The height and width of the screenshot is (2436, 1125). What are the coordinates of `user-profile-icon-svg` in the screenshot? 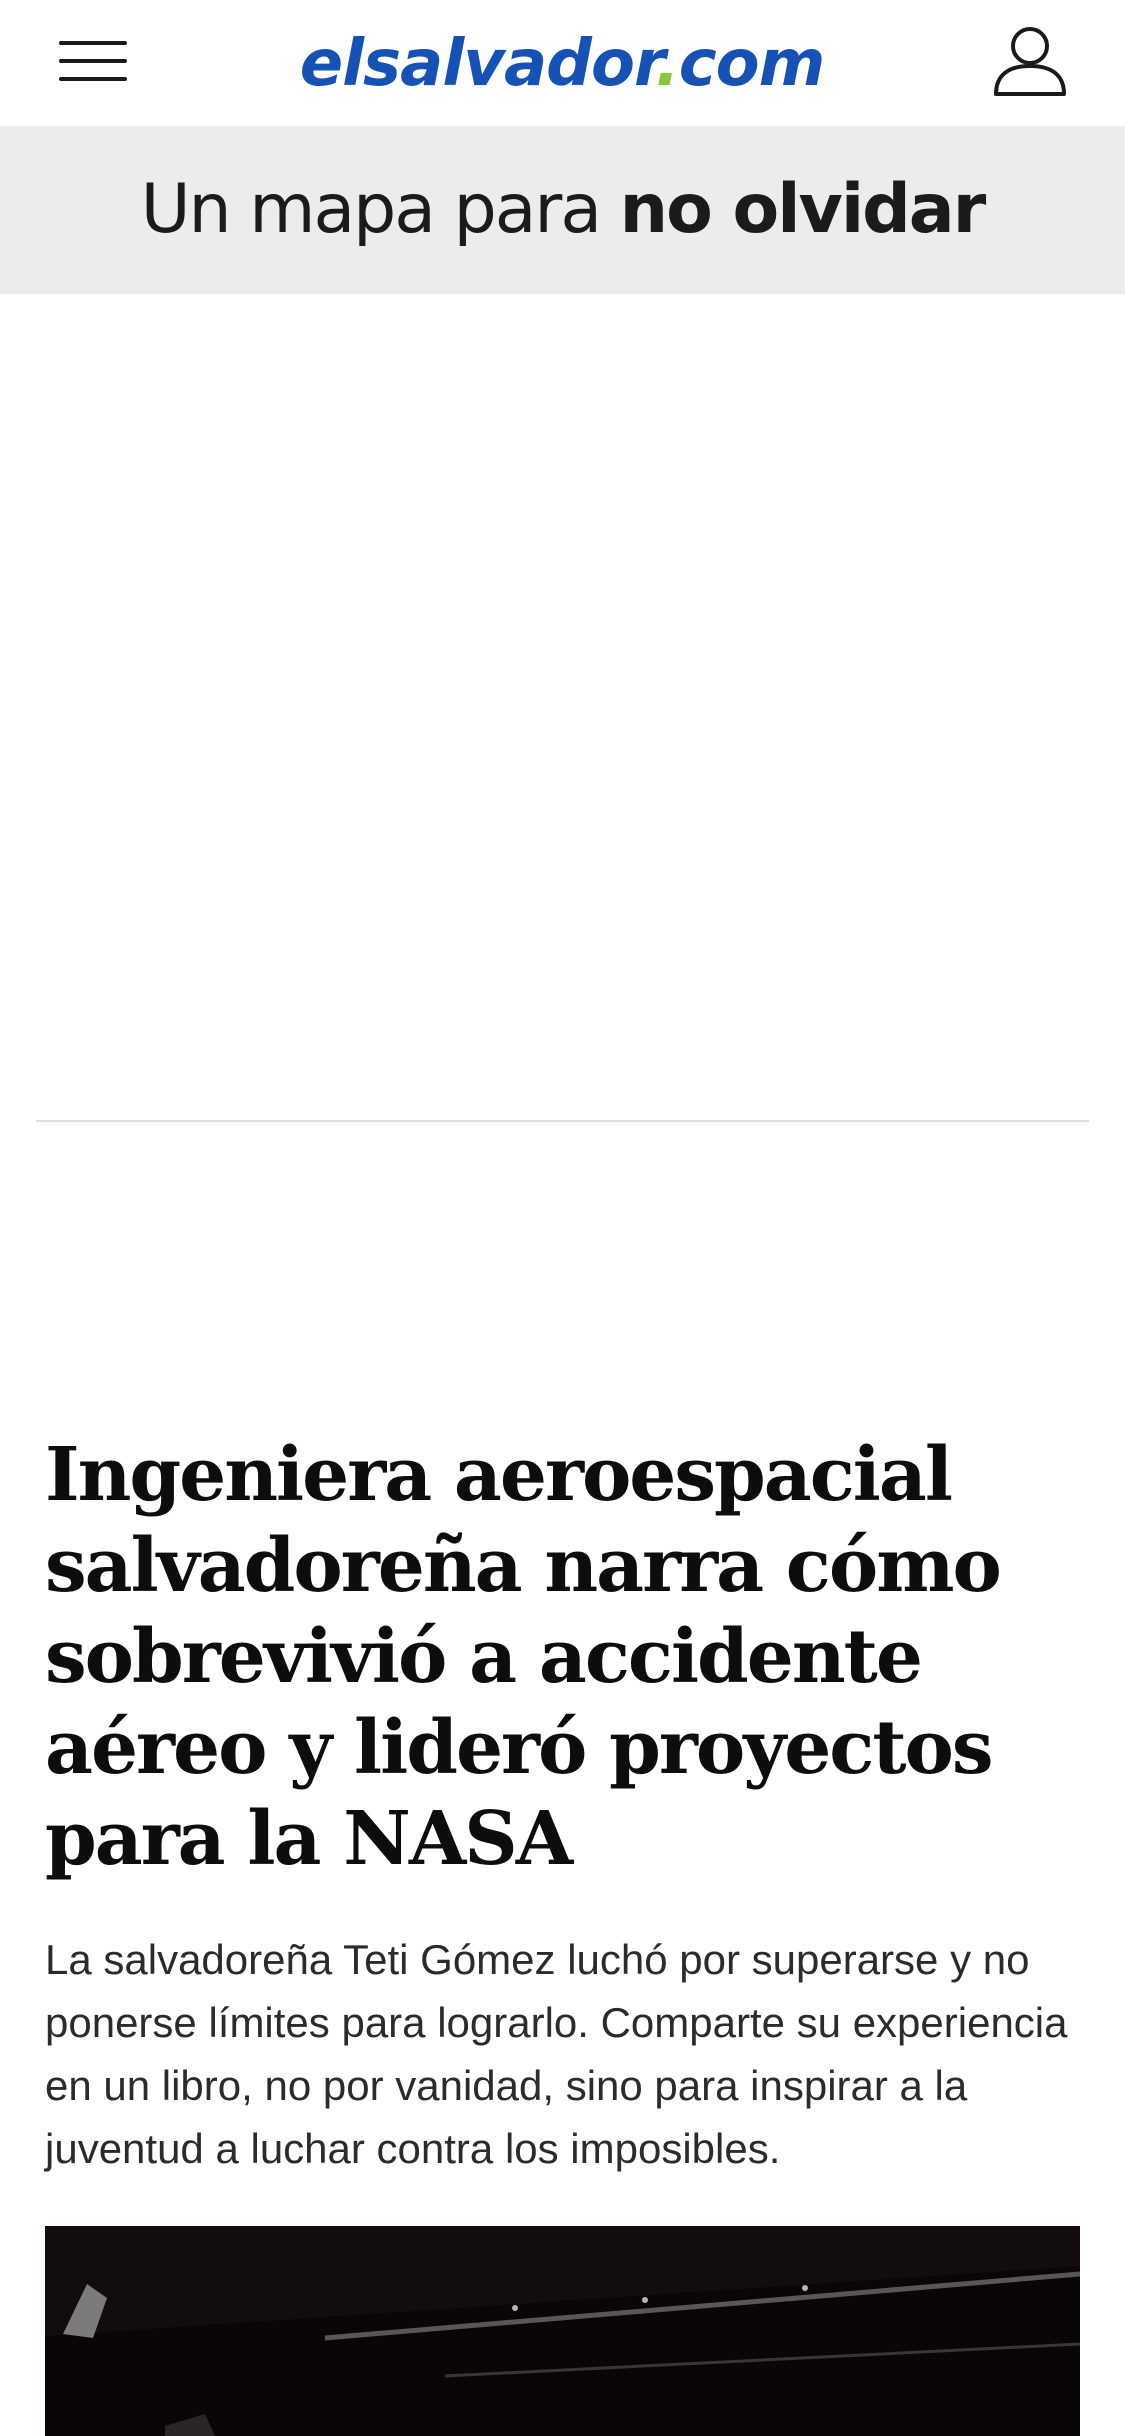 It's located at (1030, 61).